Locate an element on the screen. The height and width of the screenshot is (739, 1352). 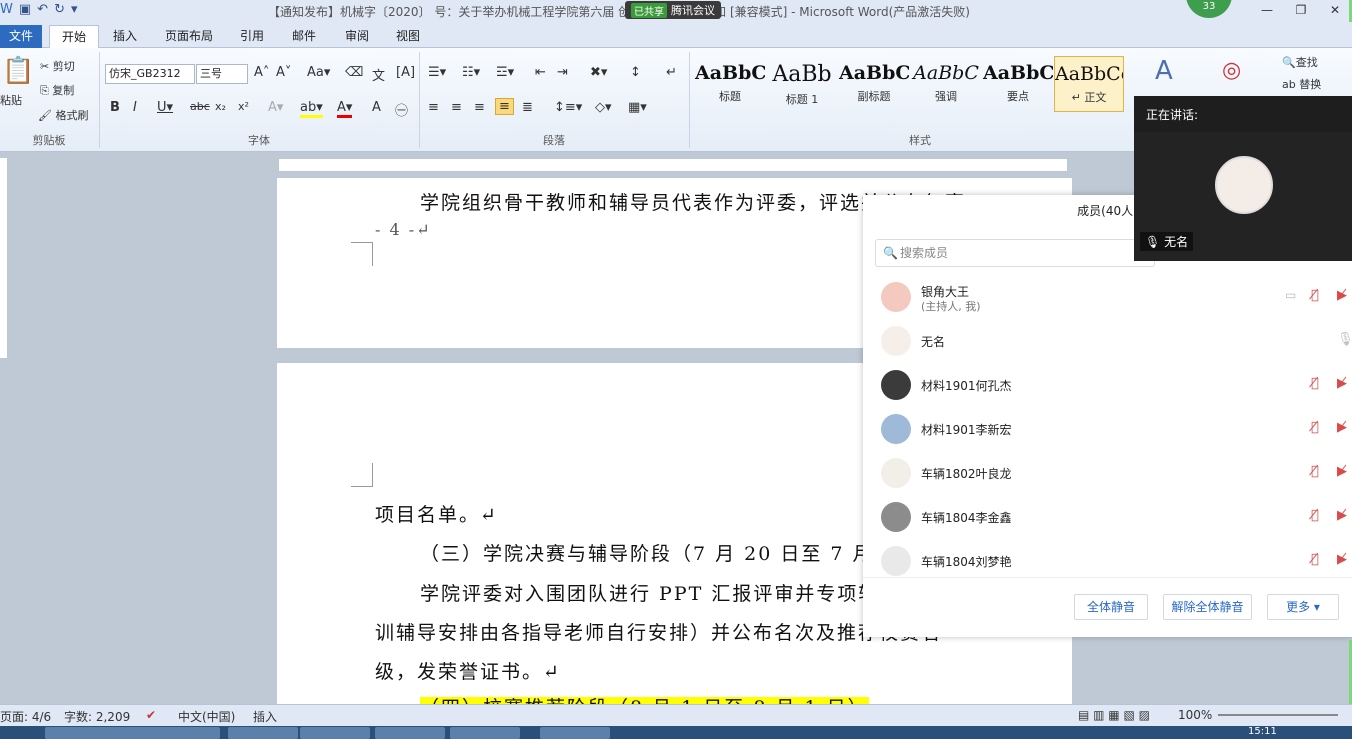
shading-icon: ◇▾ is located at coordinates (603, 107).